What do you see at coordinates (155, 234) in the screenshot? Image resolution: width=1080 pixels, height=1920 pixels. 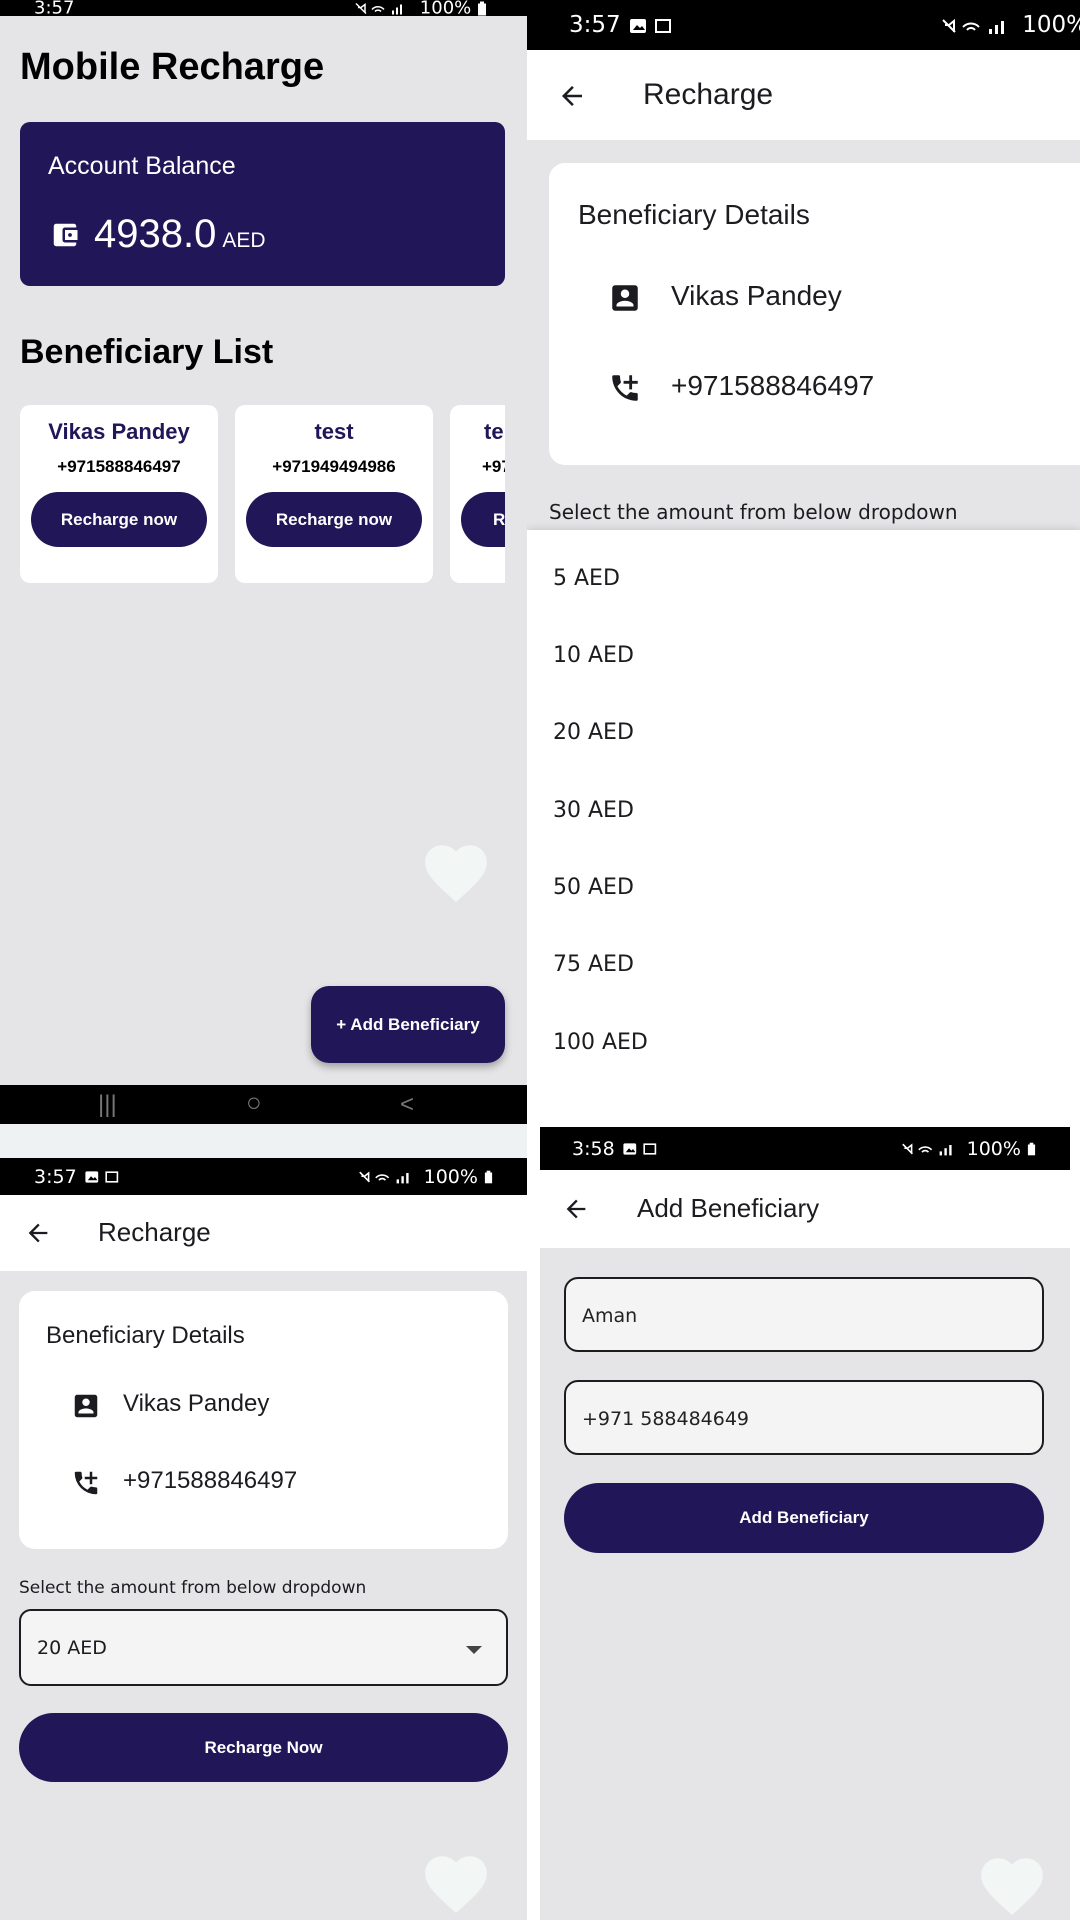 I see `balance-amount: 4938.0` at bounding box center [155, 234].